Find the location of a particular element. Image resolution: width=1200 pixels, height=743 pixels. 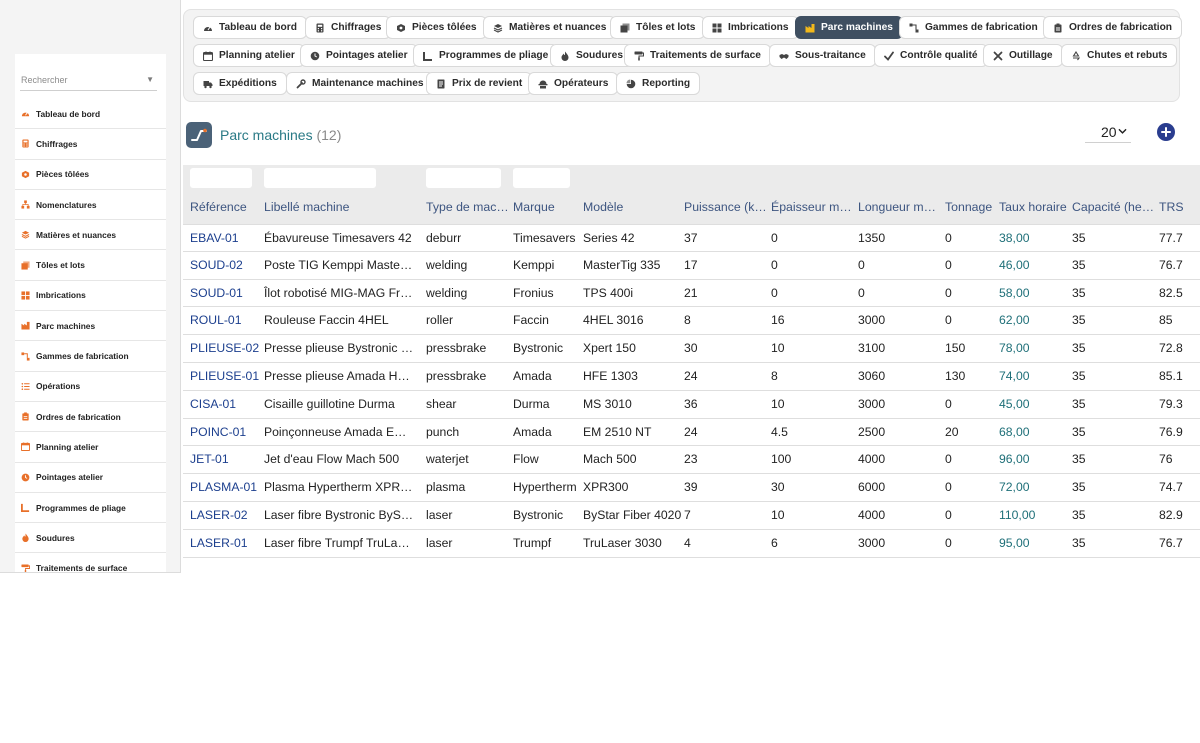

sidebar-item-ordres-de-fabrication: Ordres de fabrication is located at coordinates (90, 417).